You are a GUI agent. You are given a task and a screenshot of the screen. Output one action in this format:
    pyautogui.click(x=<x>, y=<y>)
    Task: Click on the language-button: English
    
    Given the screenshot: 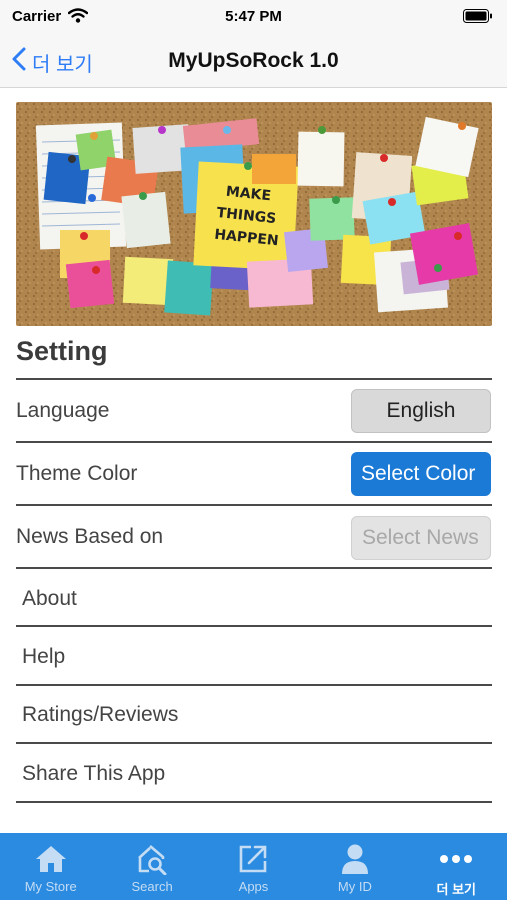 What is the action you would take?
    pyautogui.click(x=421, y=411)
    